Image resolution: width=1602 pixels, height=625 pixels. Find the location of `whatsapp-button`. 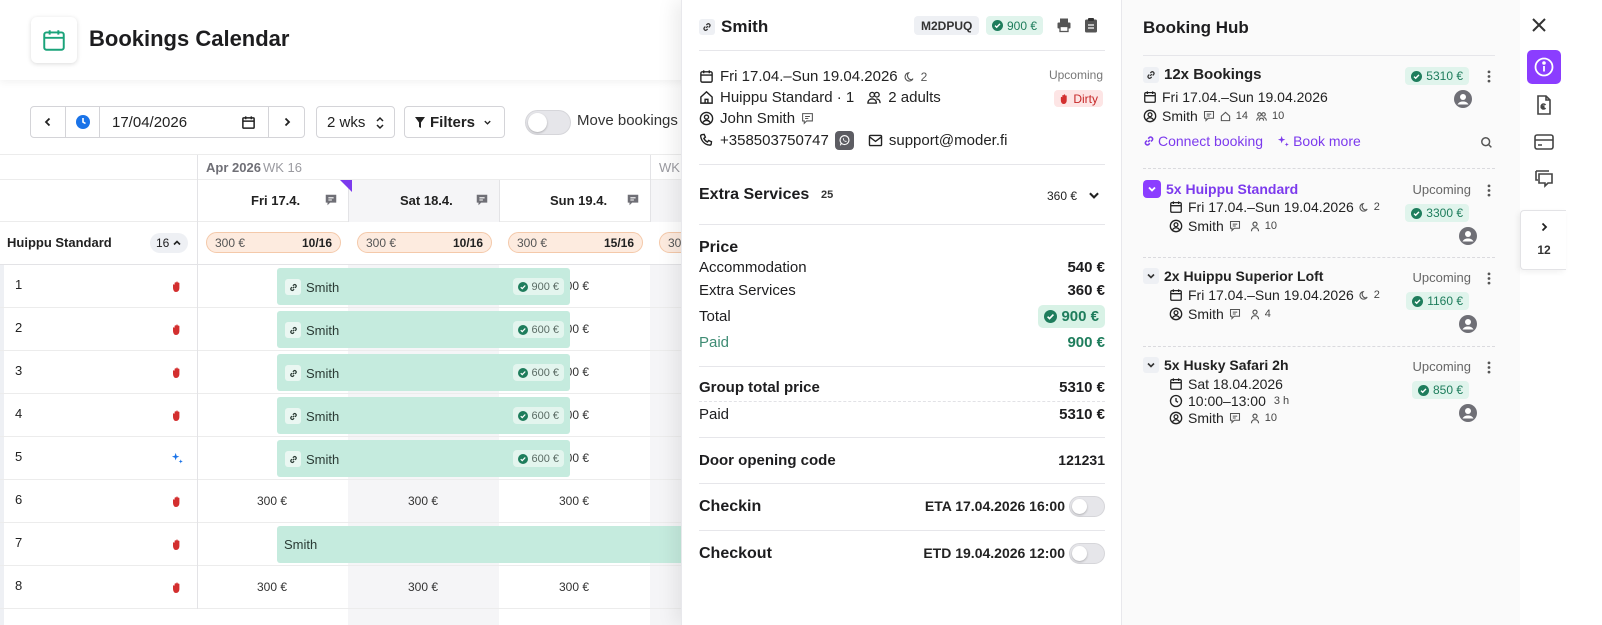

whatsapp-button is located at coordinates (844, 140).